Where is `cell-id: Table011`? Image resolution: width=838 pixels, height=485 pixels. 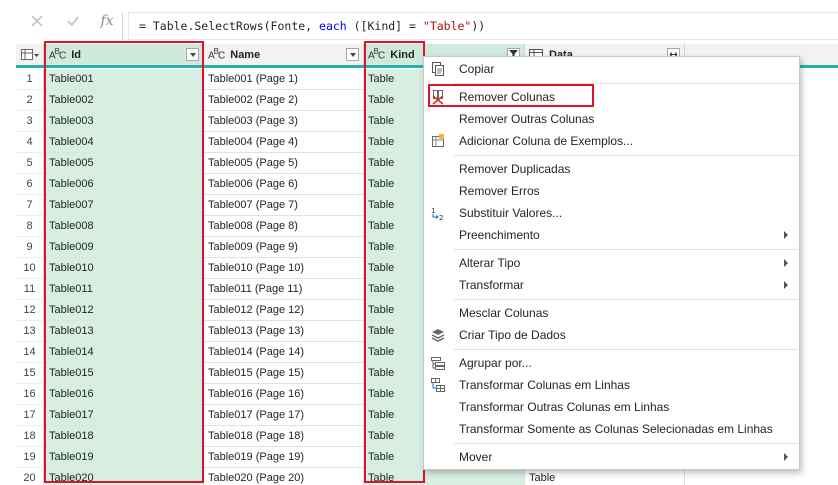 cell-id: Table011 is located at coordinates (124, 289).